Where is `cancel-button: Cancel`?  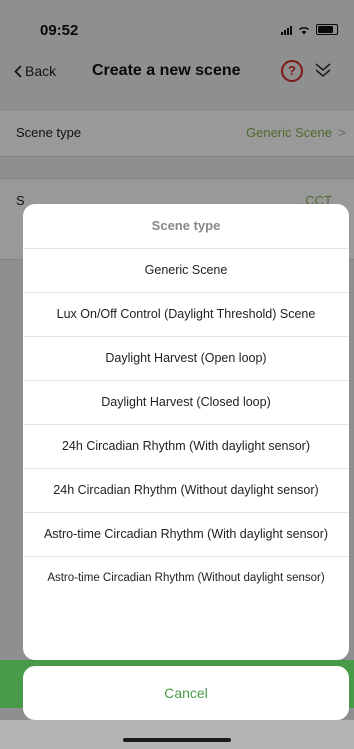
cancel-button: Cancel is located at coordinates (186, 693).